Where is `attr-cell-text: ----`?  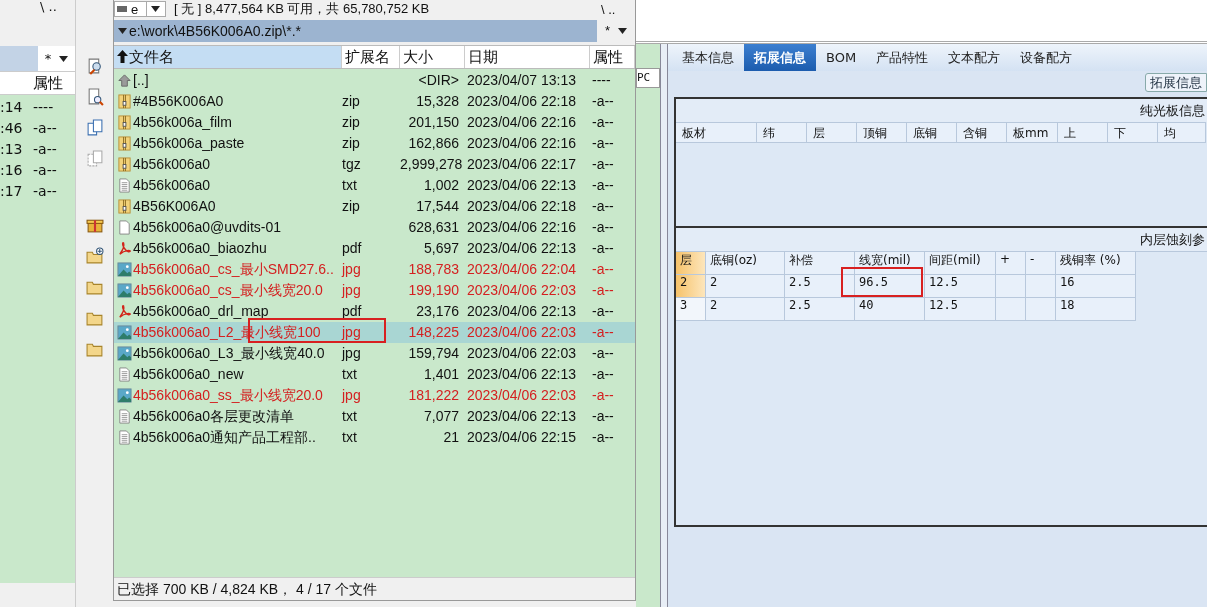
attr-cell-text: ---- is located at coordinates (43, 107).